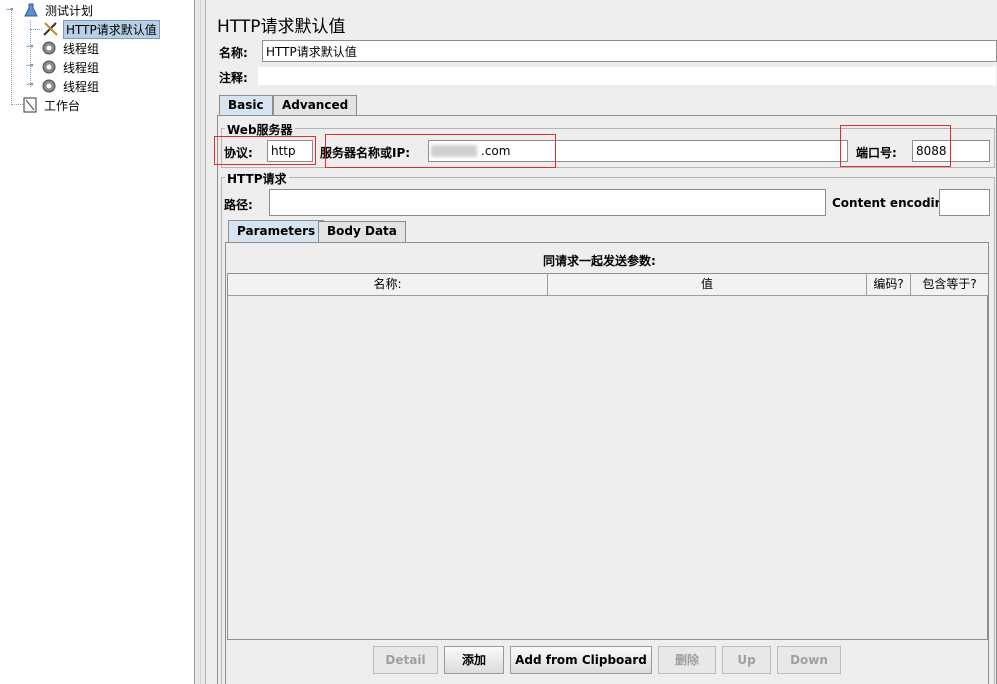  Describe the element at coordinates (746, 660) in the screenshot. I see `up-button: Up` at that location.